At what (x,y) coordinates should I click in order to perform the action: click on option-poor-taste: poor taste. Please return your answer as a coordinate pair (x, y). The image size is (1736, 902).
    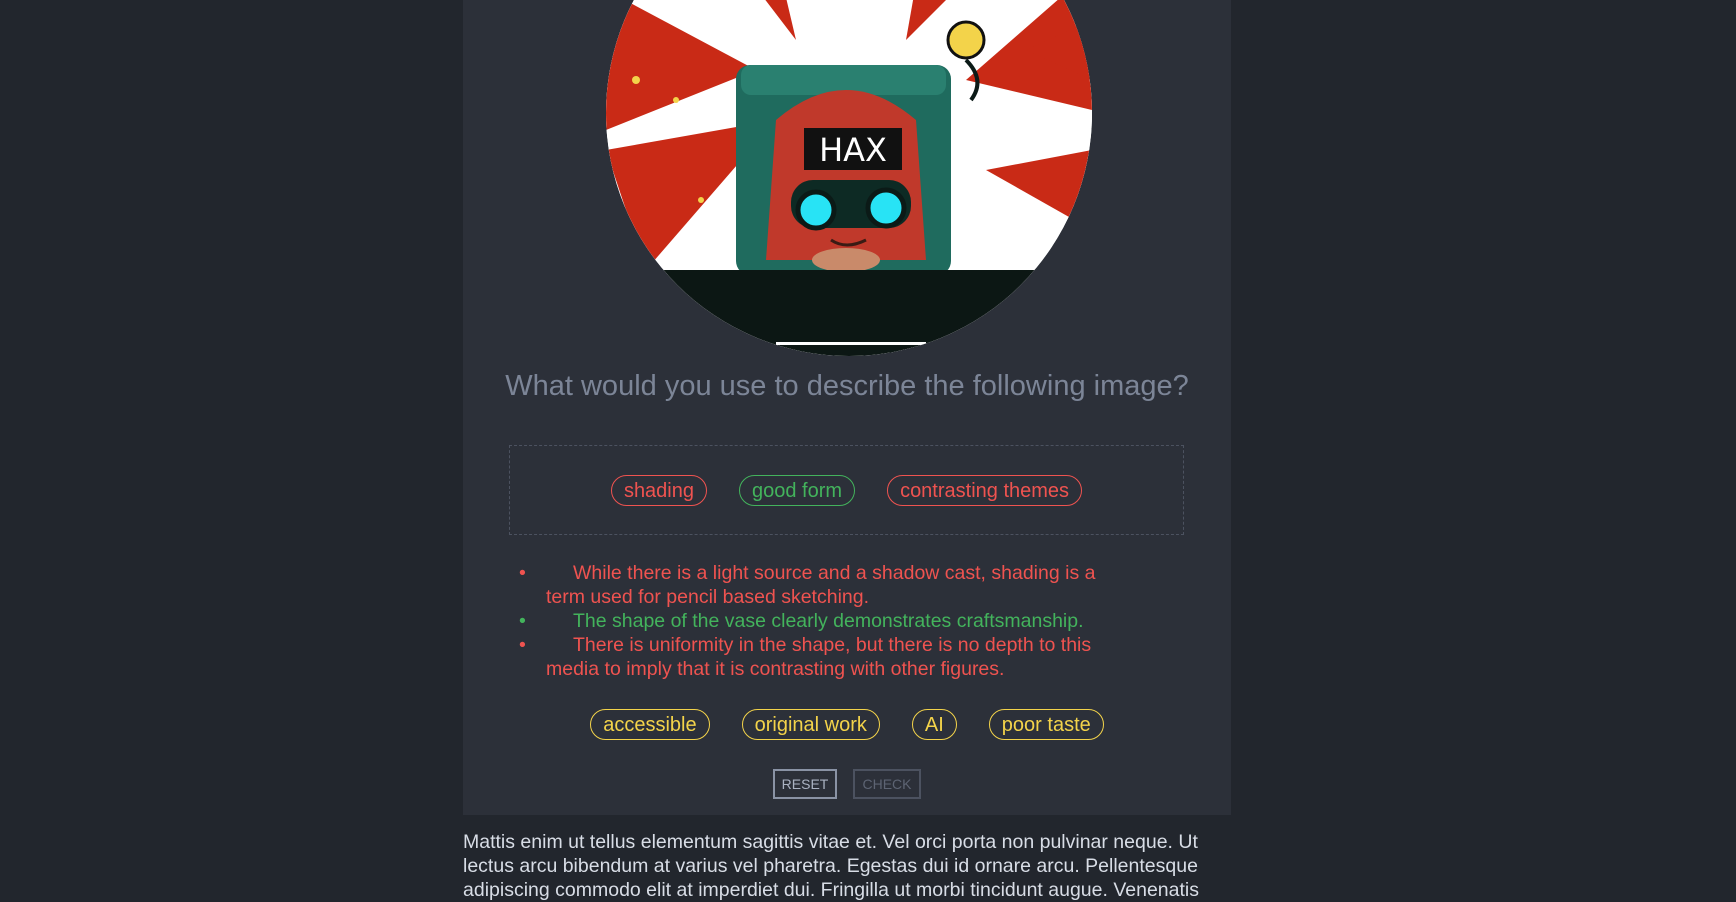
    Looking at the image, I should click on (1046, 724).